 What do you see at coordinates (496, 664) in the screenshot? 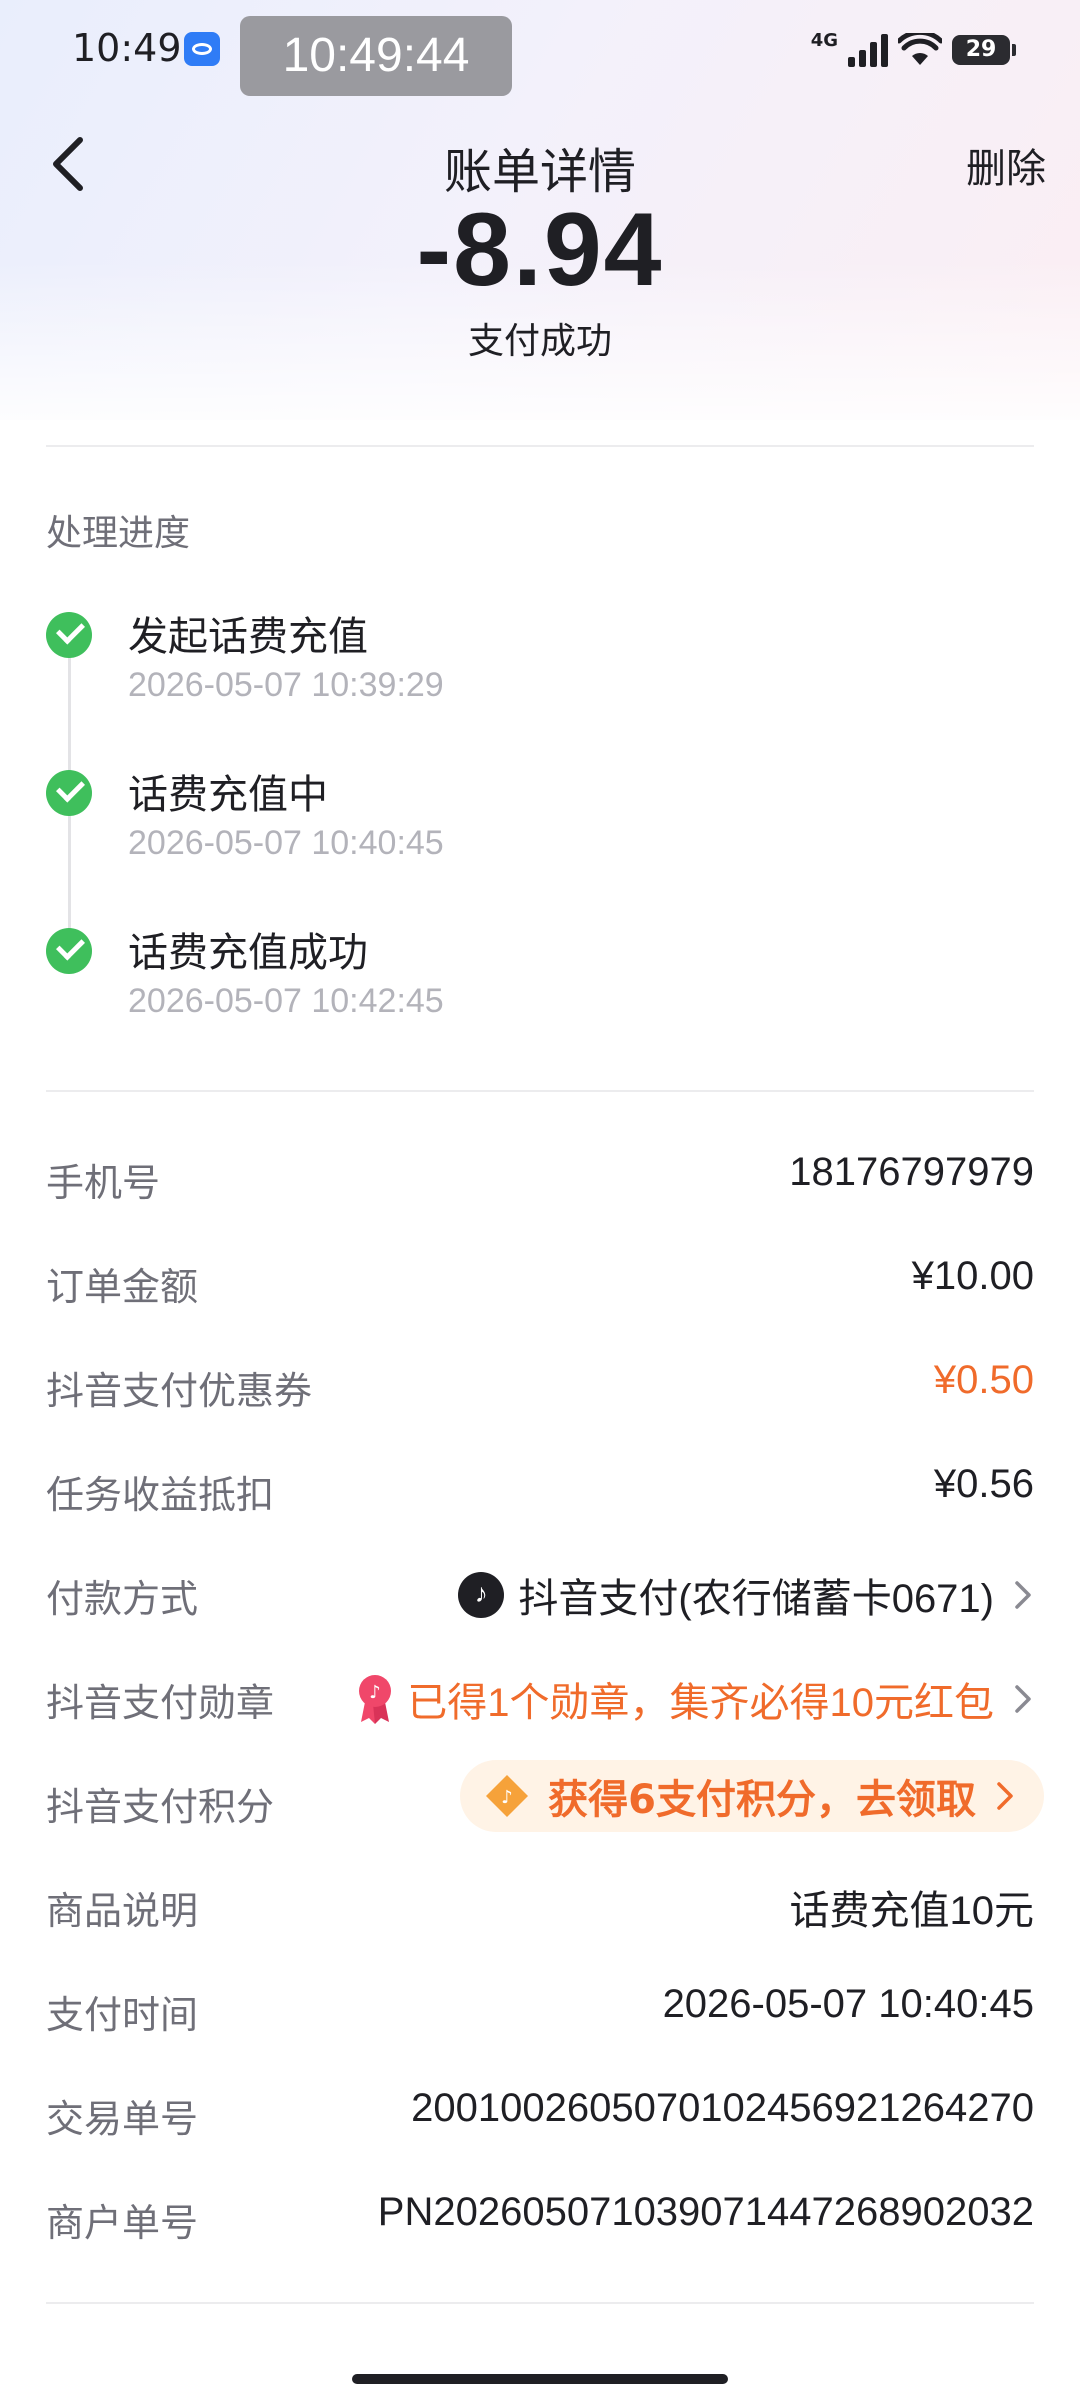
I see `progress-step: 发起话费充值 2026-05-07 10:39:29` at bounding box center [496, 664].